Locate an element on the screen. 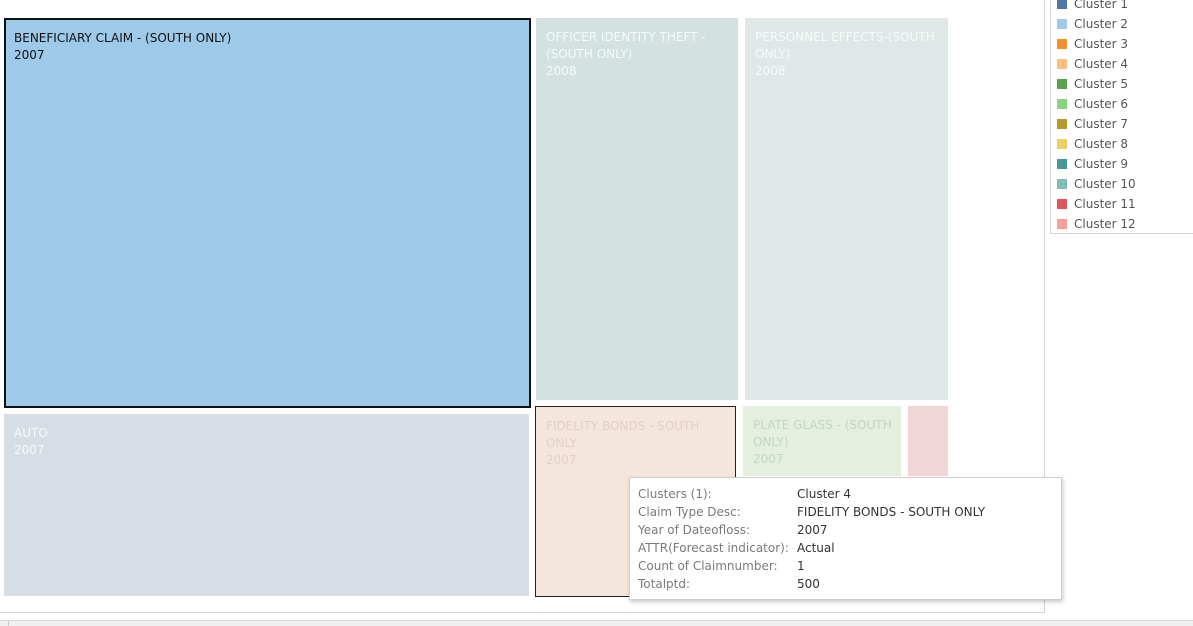  legend-item-cluster-8: Cluster 8 is located at coordinates (1092, 144).